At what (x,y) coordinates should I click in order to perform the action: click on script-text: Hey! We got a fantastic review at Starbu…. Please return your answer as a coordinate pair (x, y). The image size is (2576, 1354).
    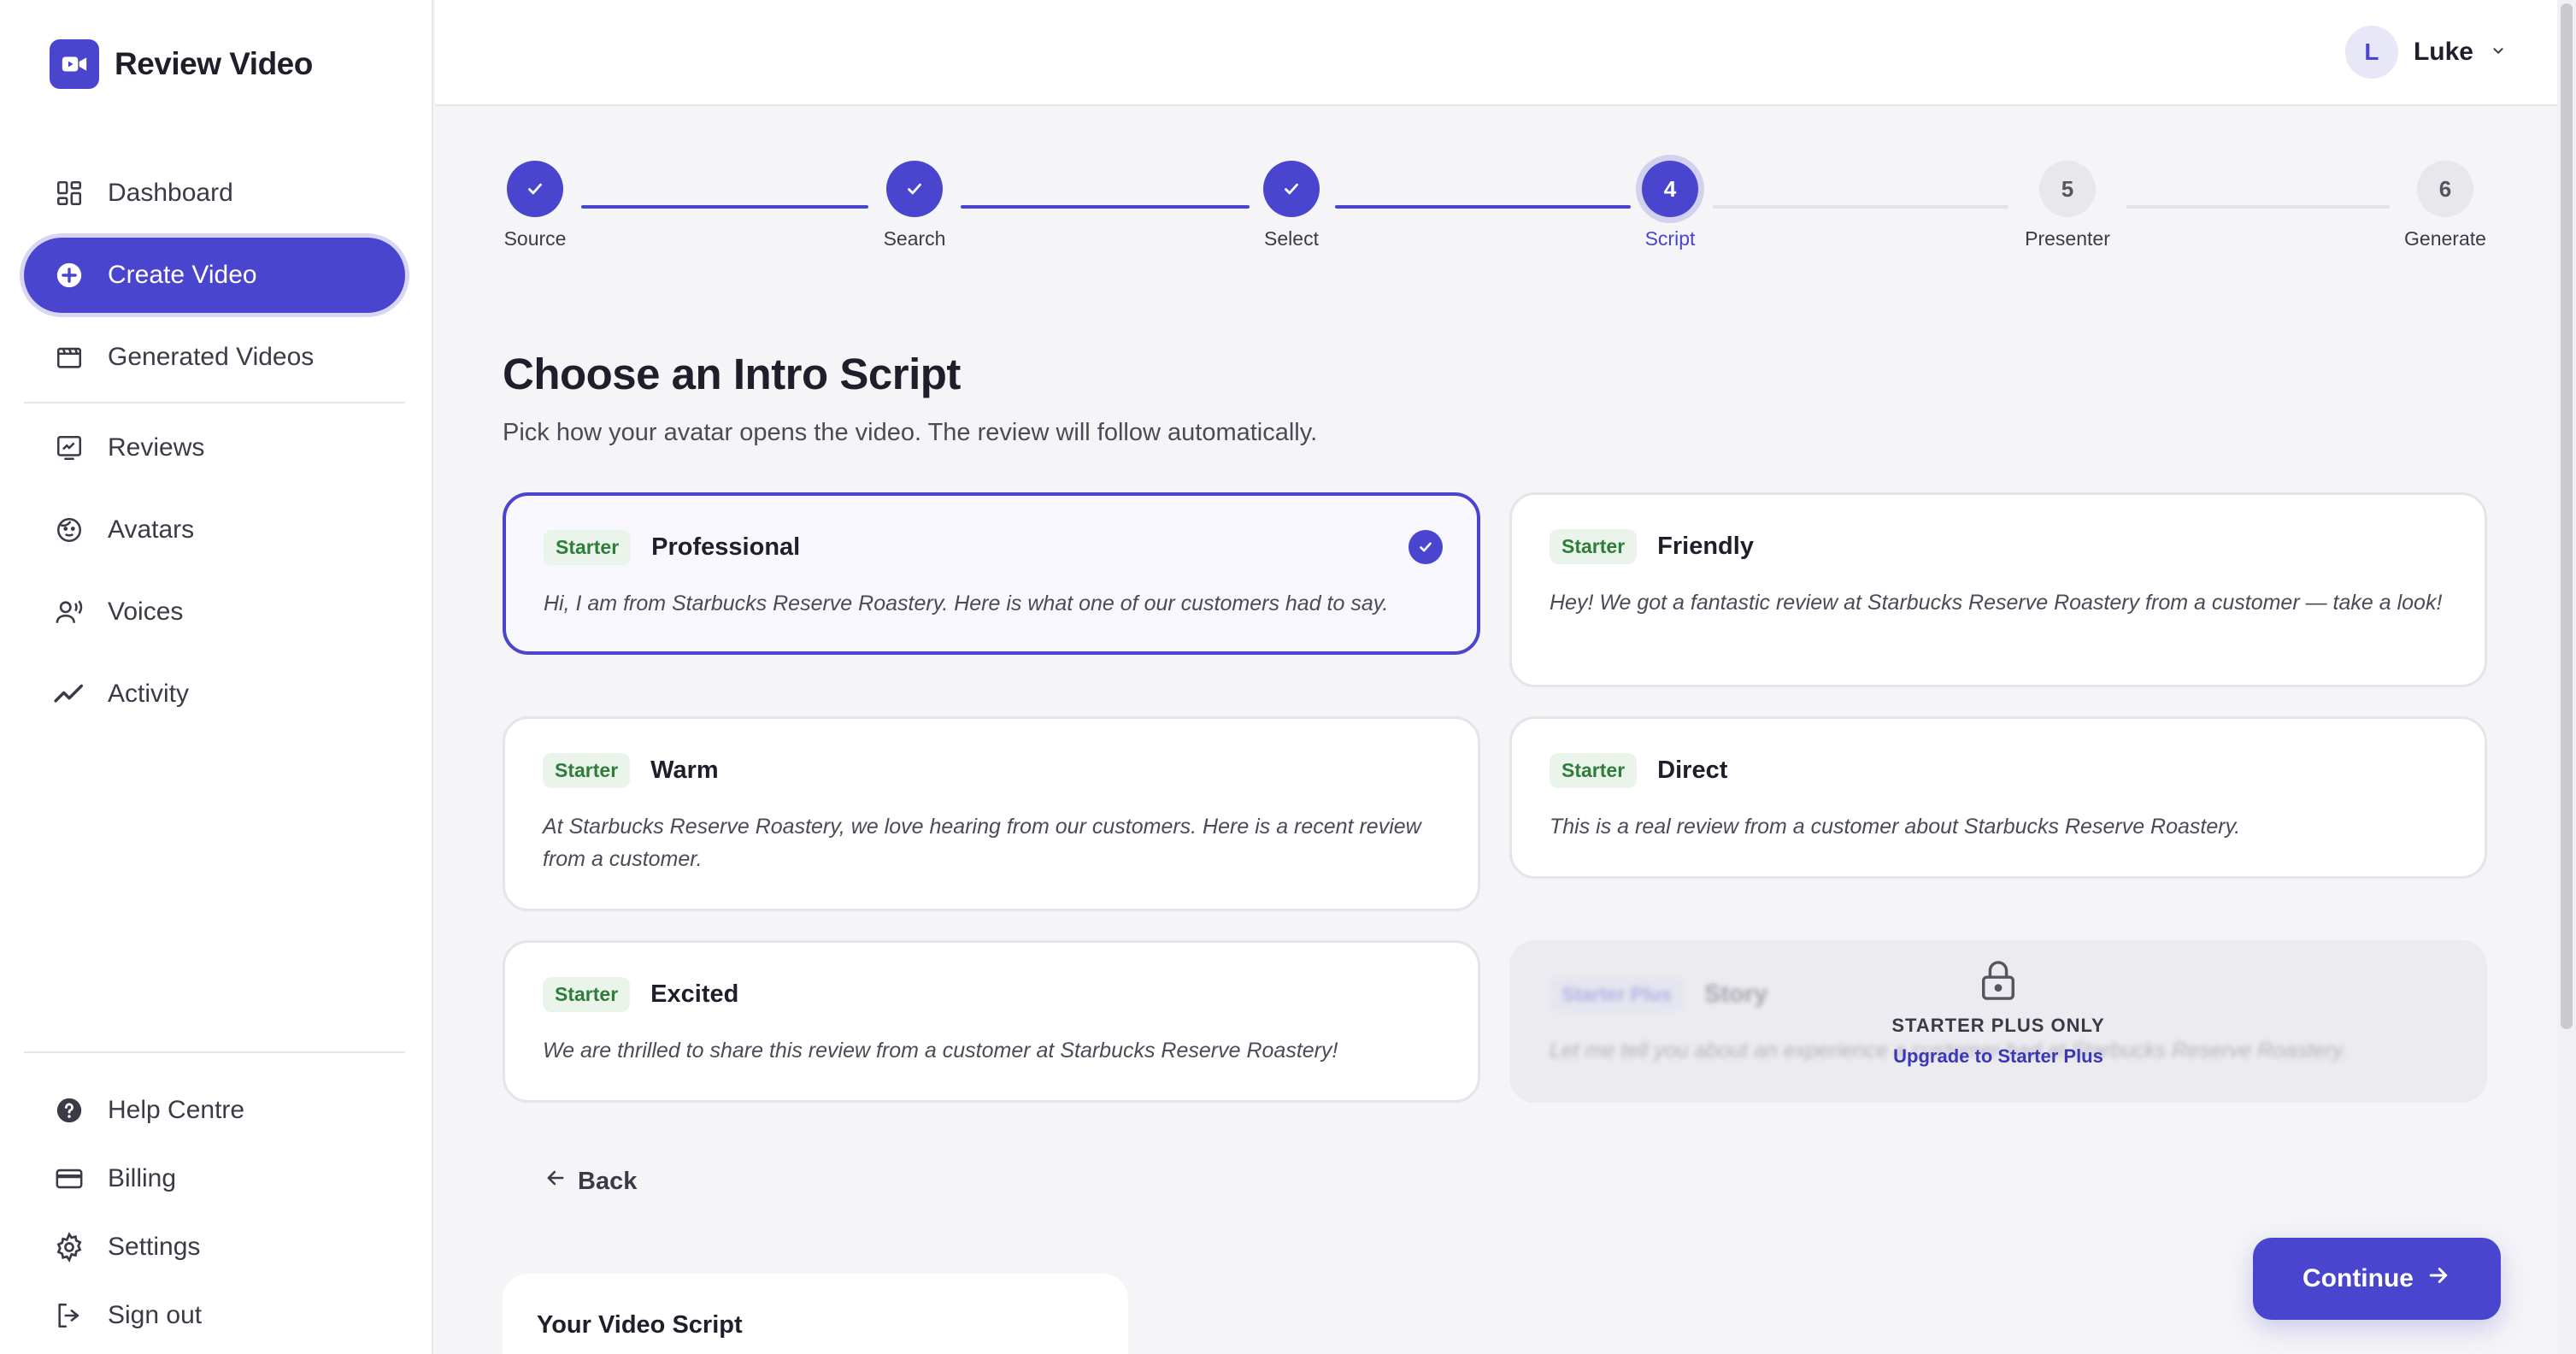
    Looking at the image, I should click on (1996, 603).